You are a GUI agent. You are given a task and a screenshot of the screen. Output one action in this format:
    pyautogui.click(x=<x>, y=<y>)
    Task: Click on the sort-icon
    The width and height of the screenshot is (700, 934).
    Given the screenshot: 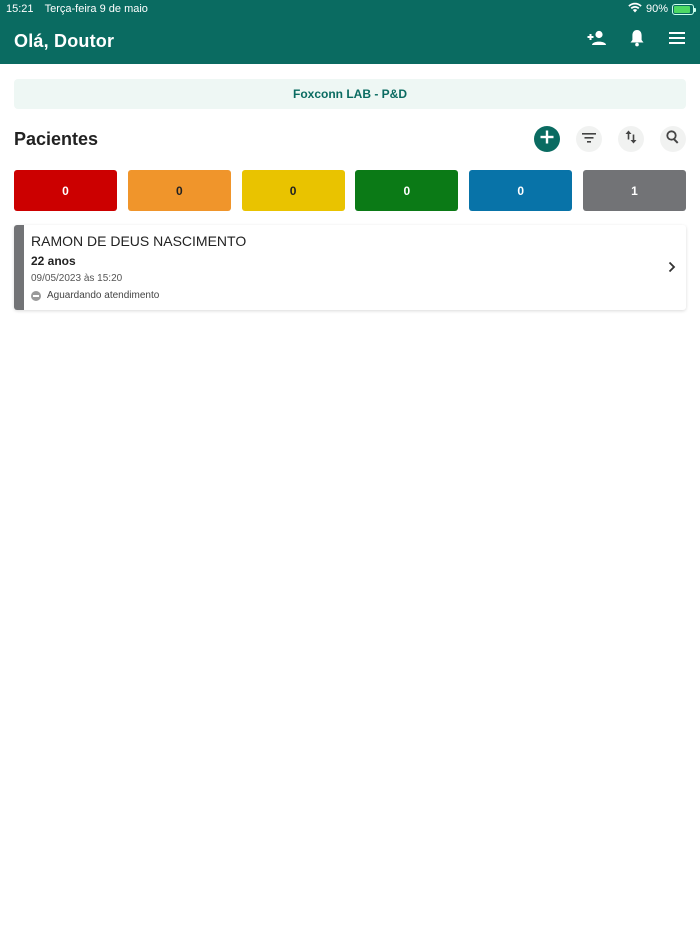 What is the action you would take?
    pyautogui.click(x=631, y=139)
    